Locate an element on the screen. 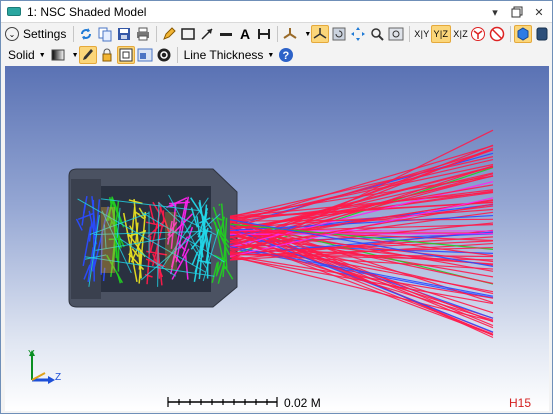 This screenshot has width=553, height=414. color-gradient-icon is located at coordinates (58, 55).